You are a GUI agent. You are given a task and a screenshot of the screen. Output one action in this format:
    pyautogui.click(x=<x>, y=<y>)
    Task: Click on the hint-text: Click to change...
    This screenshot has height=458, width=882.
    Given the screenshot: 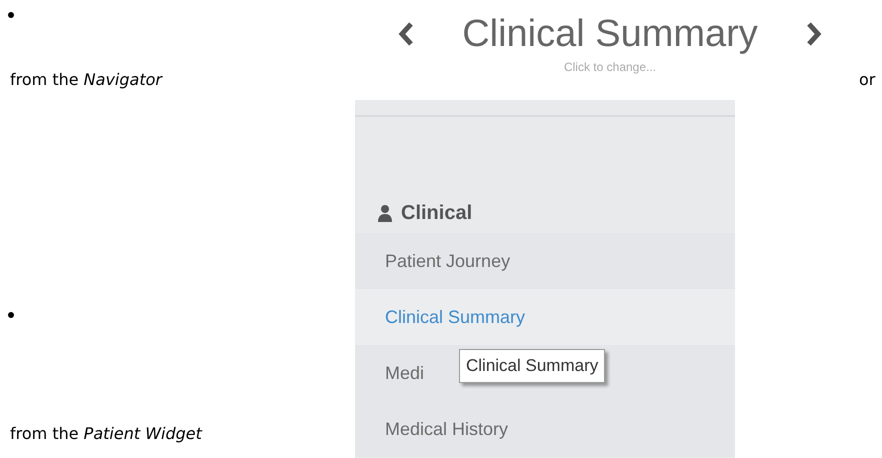 What is the action you would take?
    pyautogui.click(x=610, y=67)
    